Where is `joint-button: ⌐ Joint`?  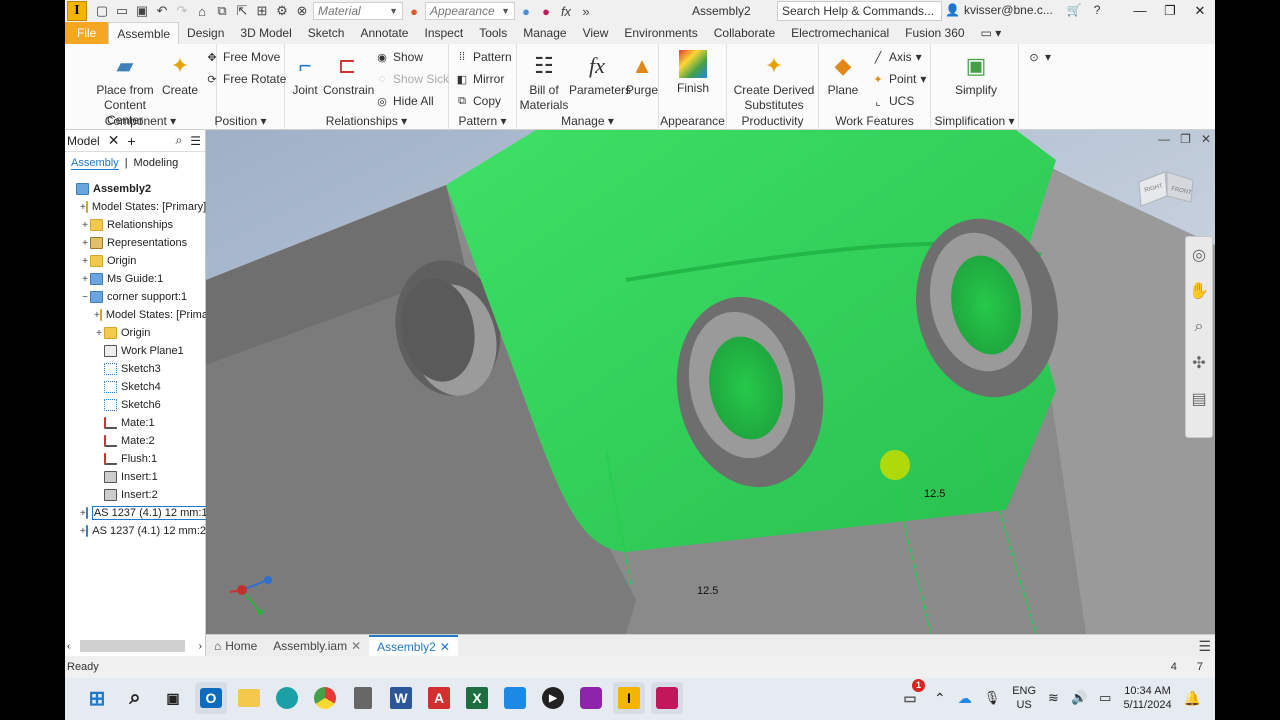 joint-button: ⌐ Joint is located at coordinates (305, 74).